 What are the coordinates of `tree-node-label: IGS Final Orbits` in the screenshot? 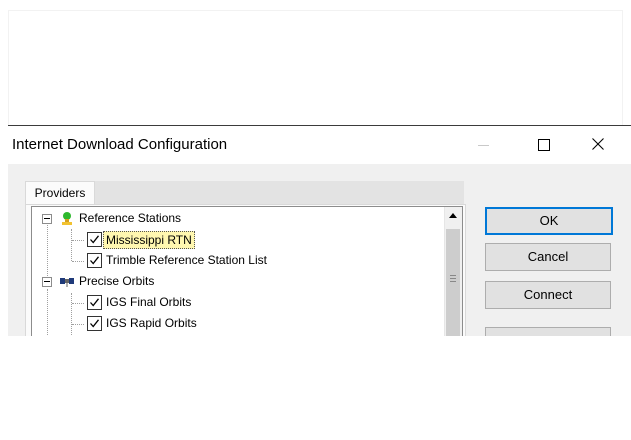 It's located at (148, 302).